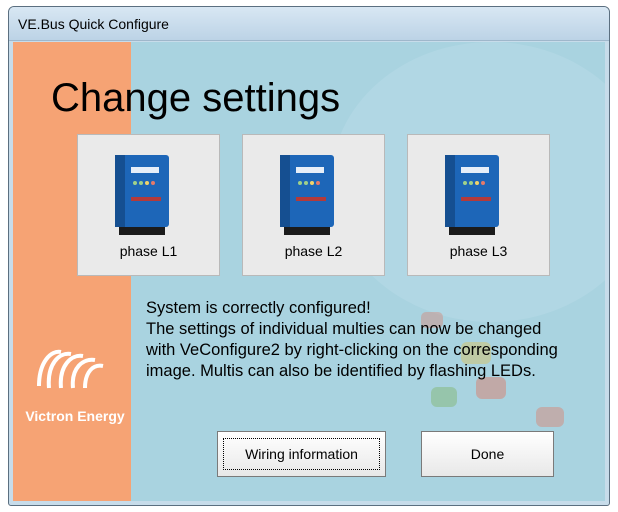 The width and height of the screenshot is (618, 512). I want to click on page-title: Change settings, so click(196, 98).